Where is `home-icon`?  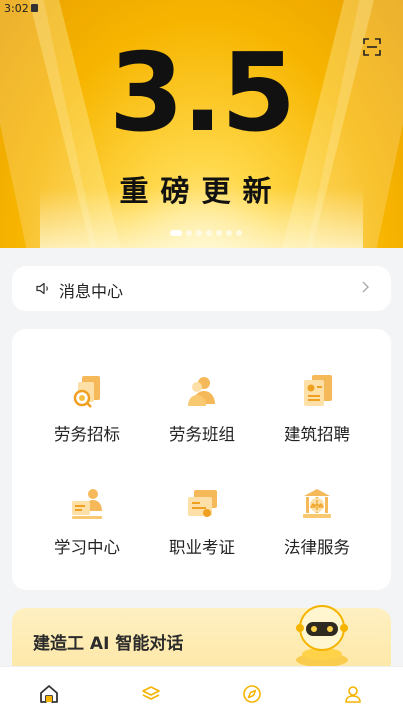
home-icon is located at coordinates (49, 694).